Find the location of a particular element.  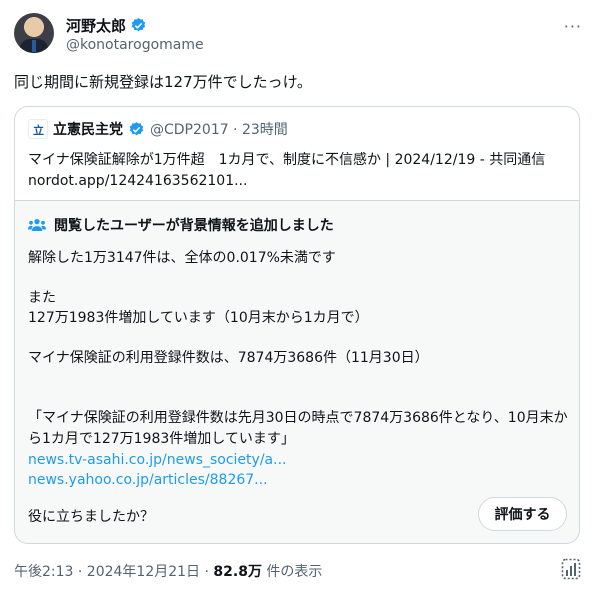

author-handle: @konotarogomame is located at coordinates (135, 45).